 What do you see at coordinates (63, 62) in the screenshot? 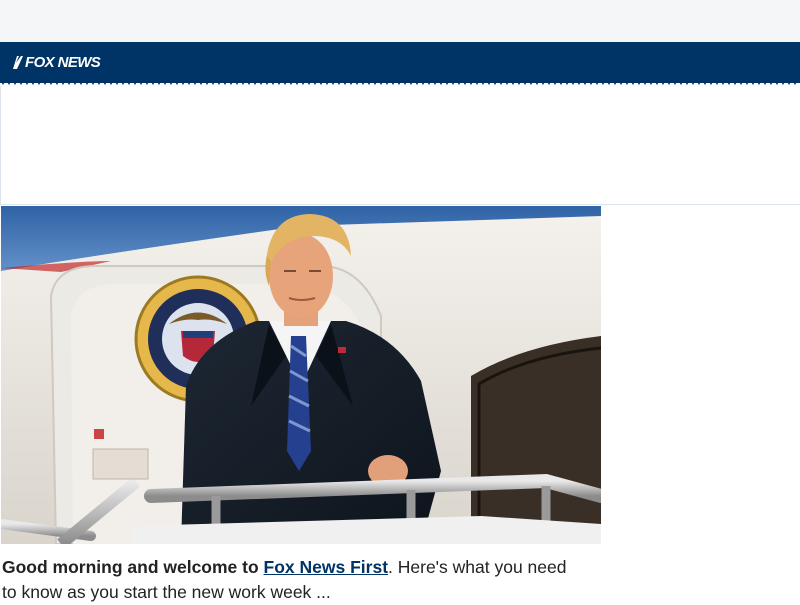
I see `logo-text: FOX NEWS` at bounding box center [63, 62].